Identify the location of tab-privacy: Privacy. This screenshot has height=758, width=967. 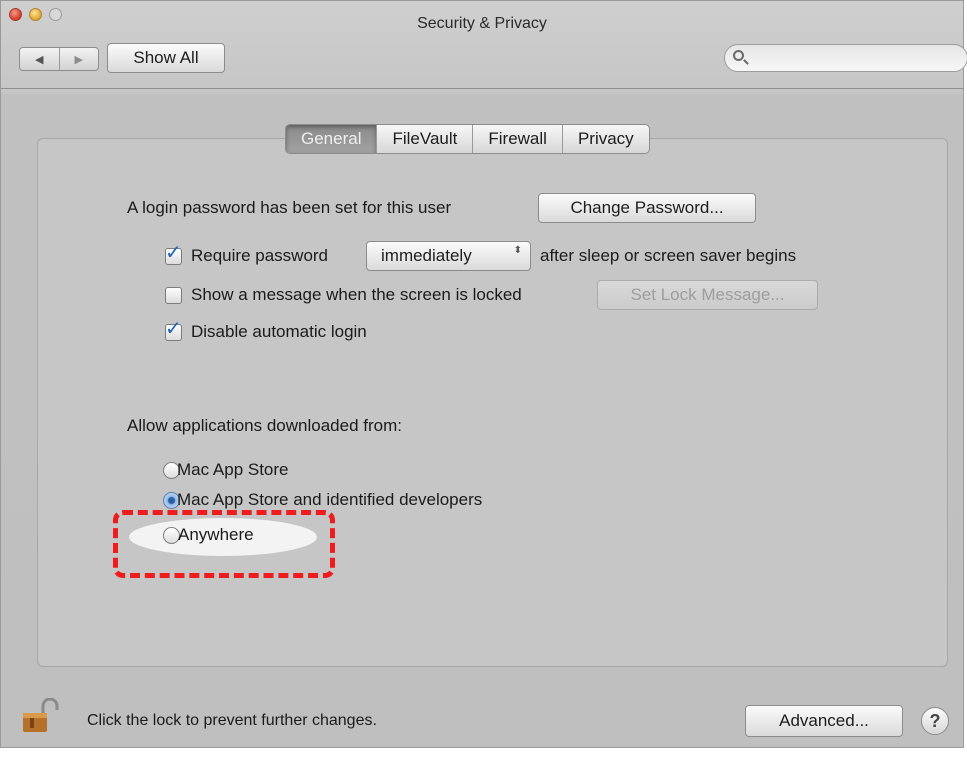
(605, 139).